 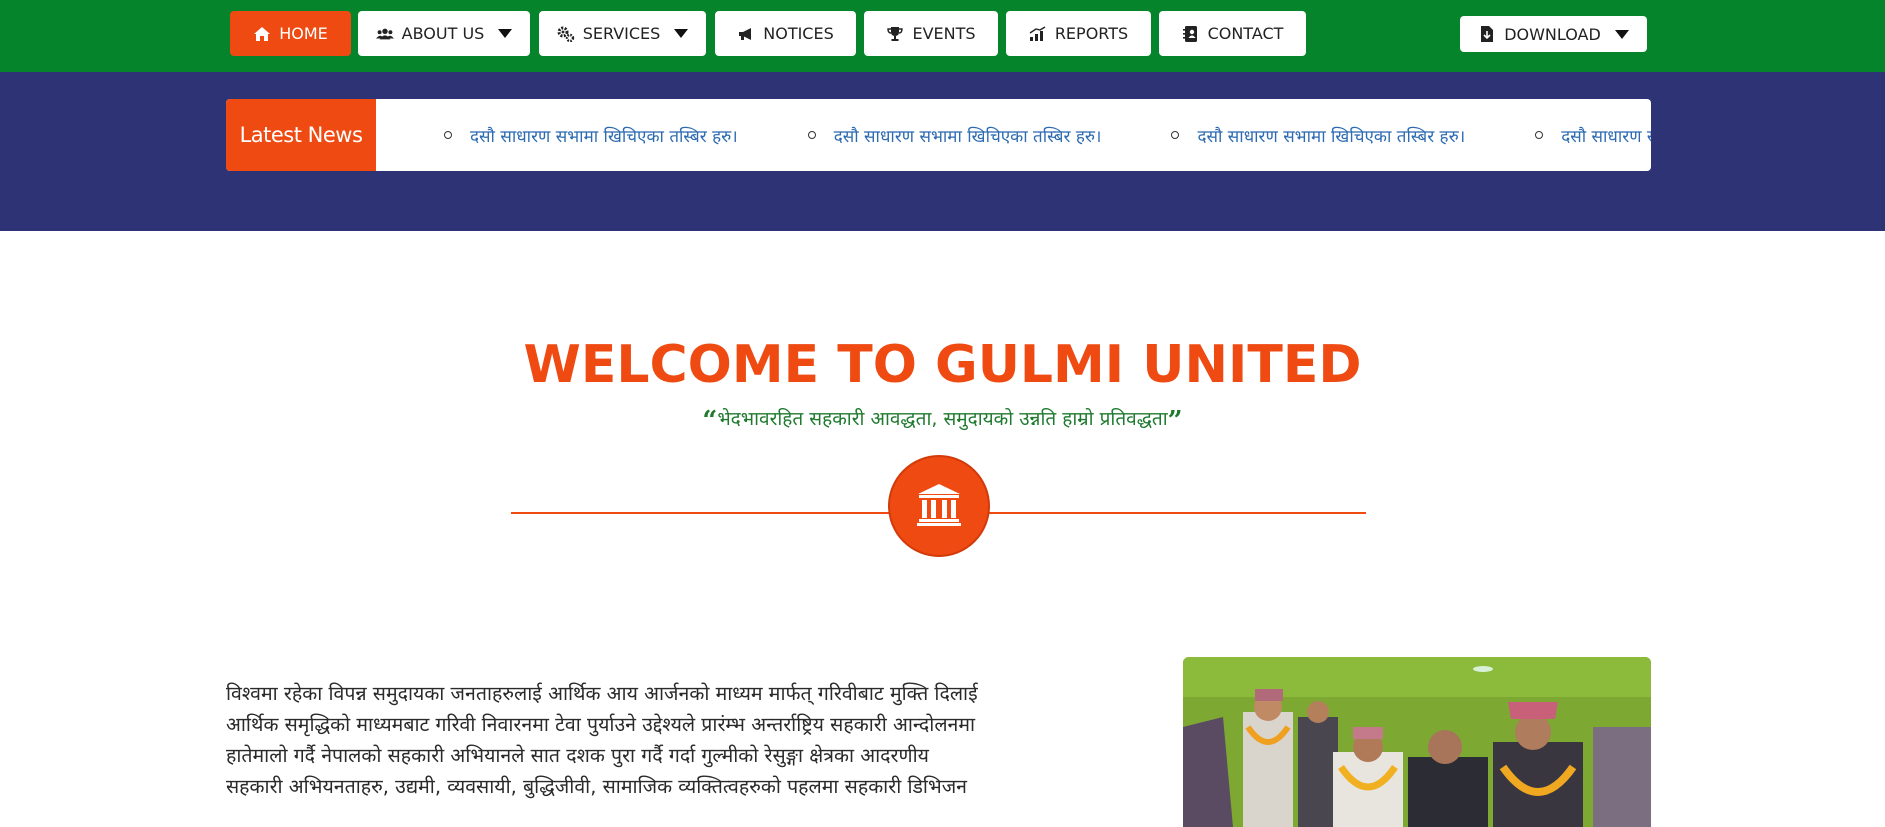 I want to click on nav-events-label: EVENTS, so click(x=944, y=33).